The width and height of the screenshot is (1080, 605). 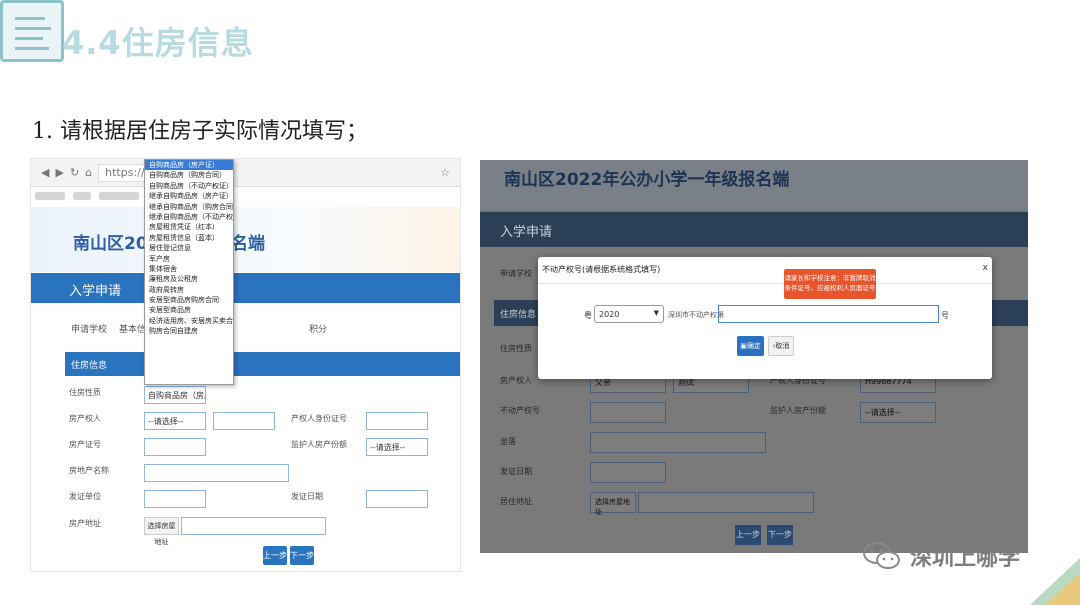 What do you see at coordinates (678, 442) in the screenshot?
I see `address-area-input` at bounding box center [678, 442].